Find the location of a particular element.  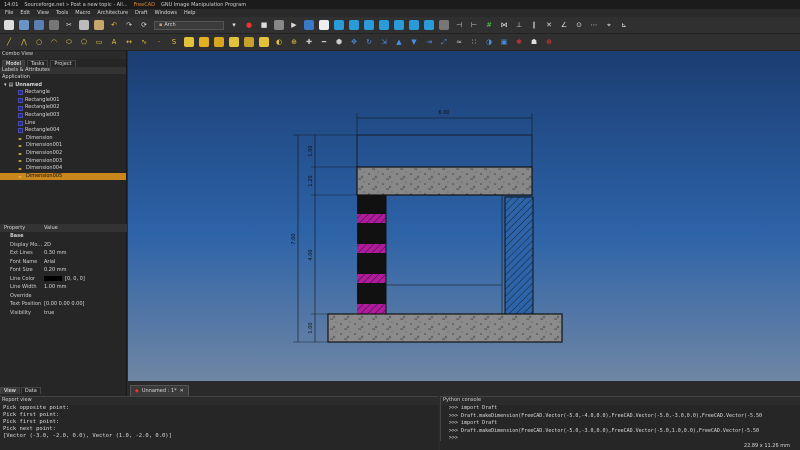

menu-help: Help is located at coordinates (189, 13).